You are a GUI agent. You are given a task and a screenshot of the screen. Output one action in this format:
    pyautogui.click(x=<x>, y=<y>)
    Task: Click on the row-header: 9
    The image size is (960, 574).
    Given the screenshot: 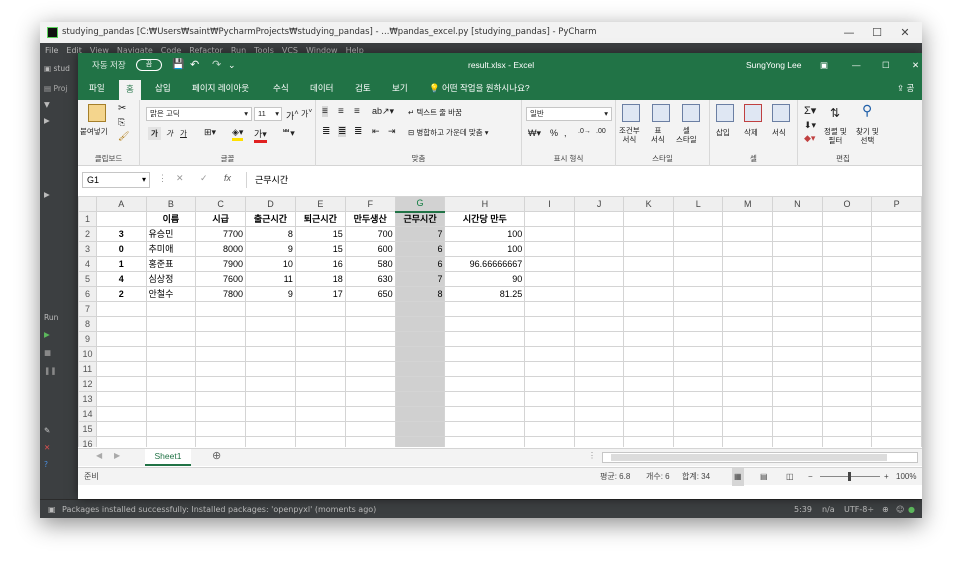 What is the action you would take?
    pyautogui.click(x=87, y=339)
    